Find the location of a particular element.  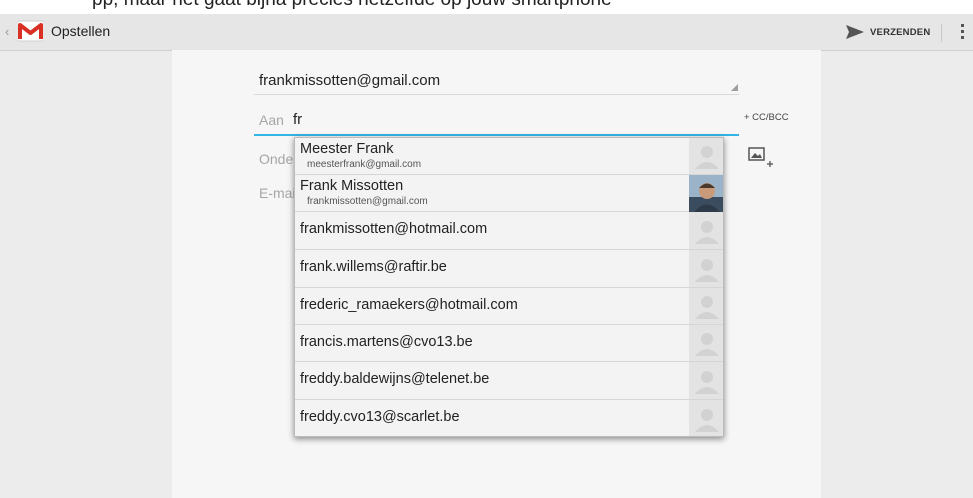

suggestion-item: freddy.baldewijns@telenet.be is located at coordinates (509, 381).